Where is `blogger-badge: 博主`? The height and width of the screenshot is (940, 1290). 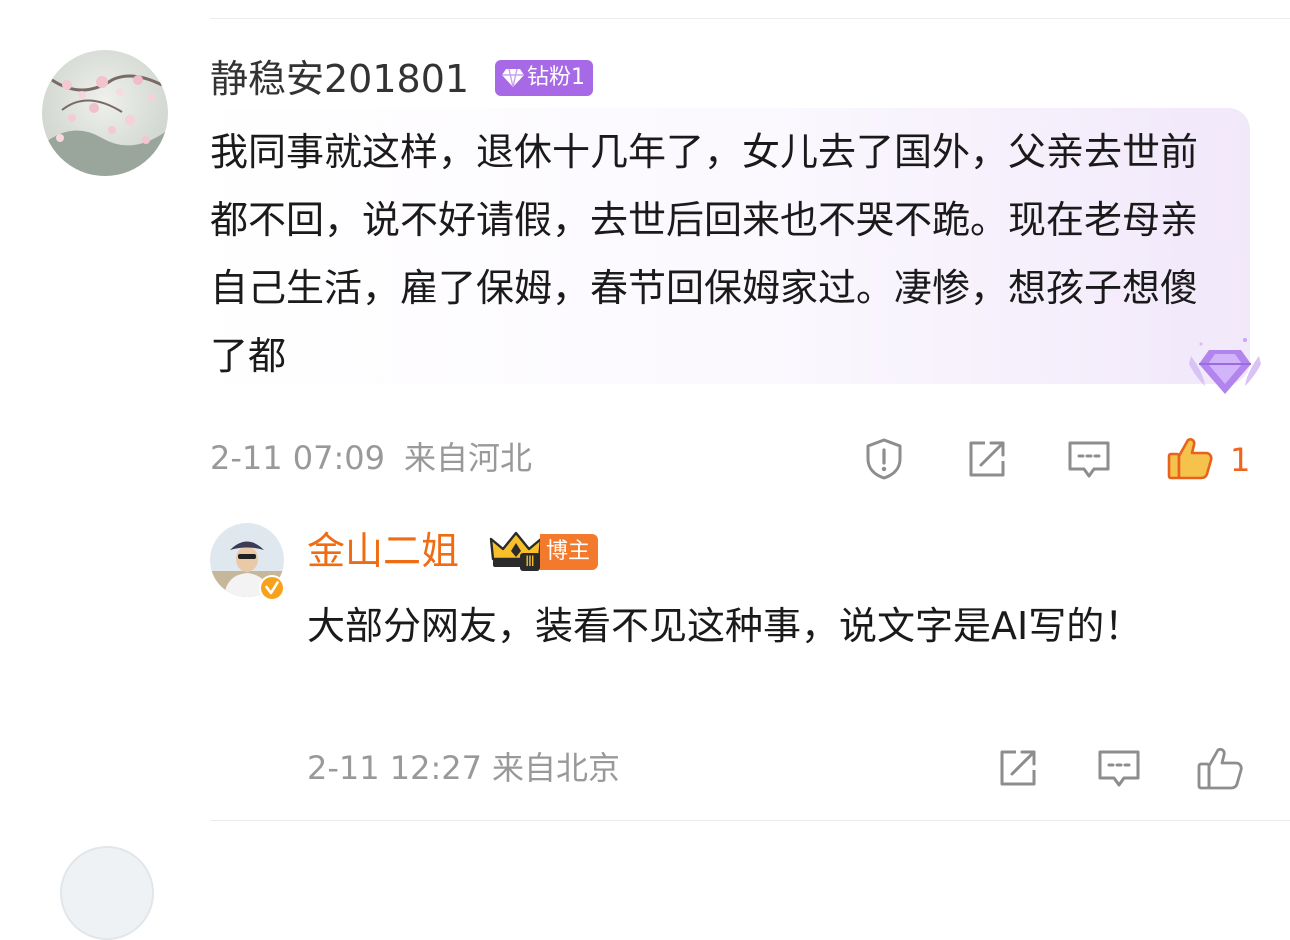 blogger-badge: 博主 is located at coordinates (569, 552).